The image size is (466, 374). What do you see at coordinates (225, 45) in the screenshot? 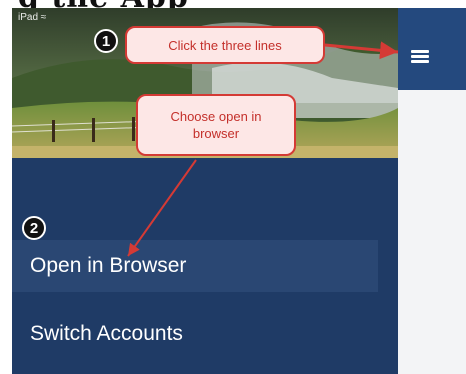
I see `callout-click-three-lines: Click the three lines` at bounding box center [225, 45].